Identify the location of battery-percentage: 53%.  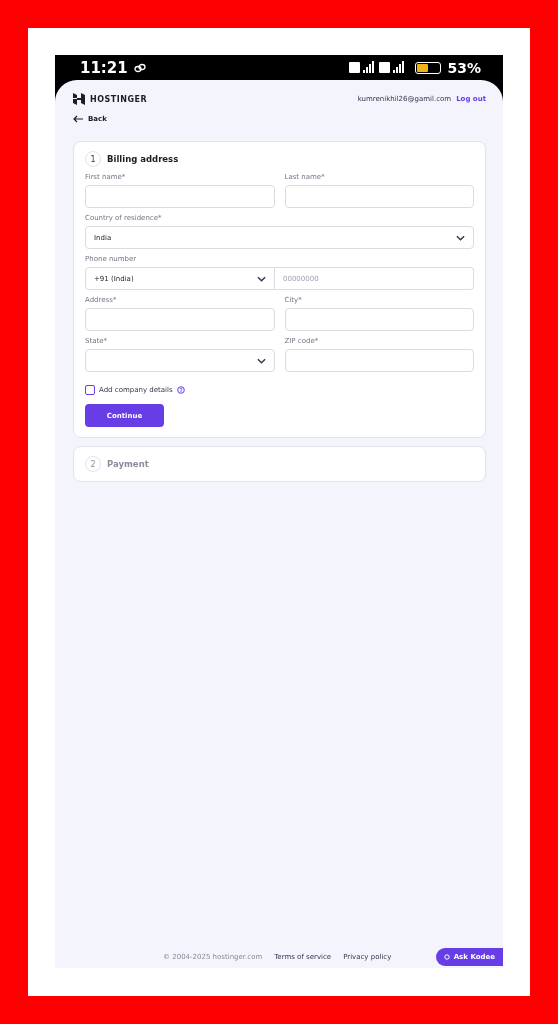
(464, 67).